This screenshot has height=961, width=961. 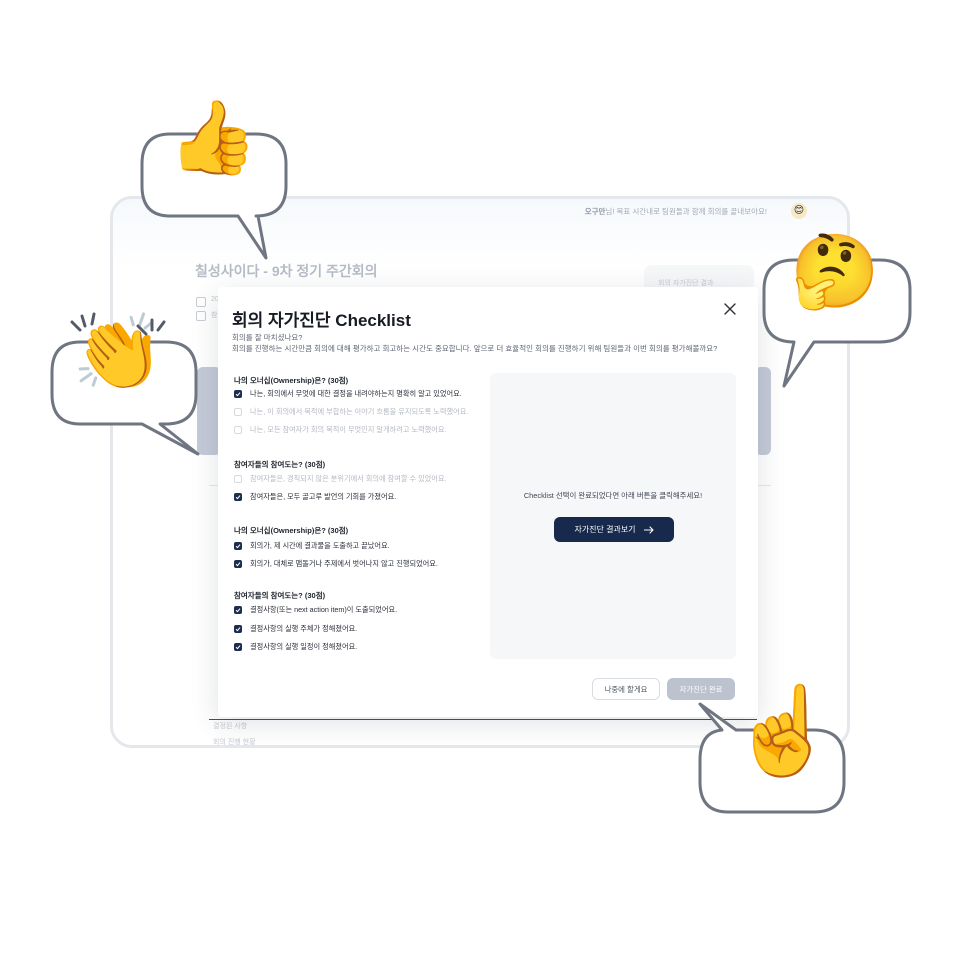 What do you see at coordinates (648, 529) in the screenshot?
I see `arrow-right-icon` at bounding box center [648, 529].